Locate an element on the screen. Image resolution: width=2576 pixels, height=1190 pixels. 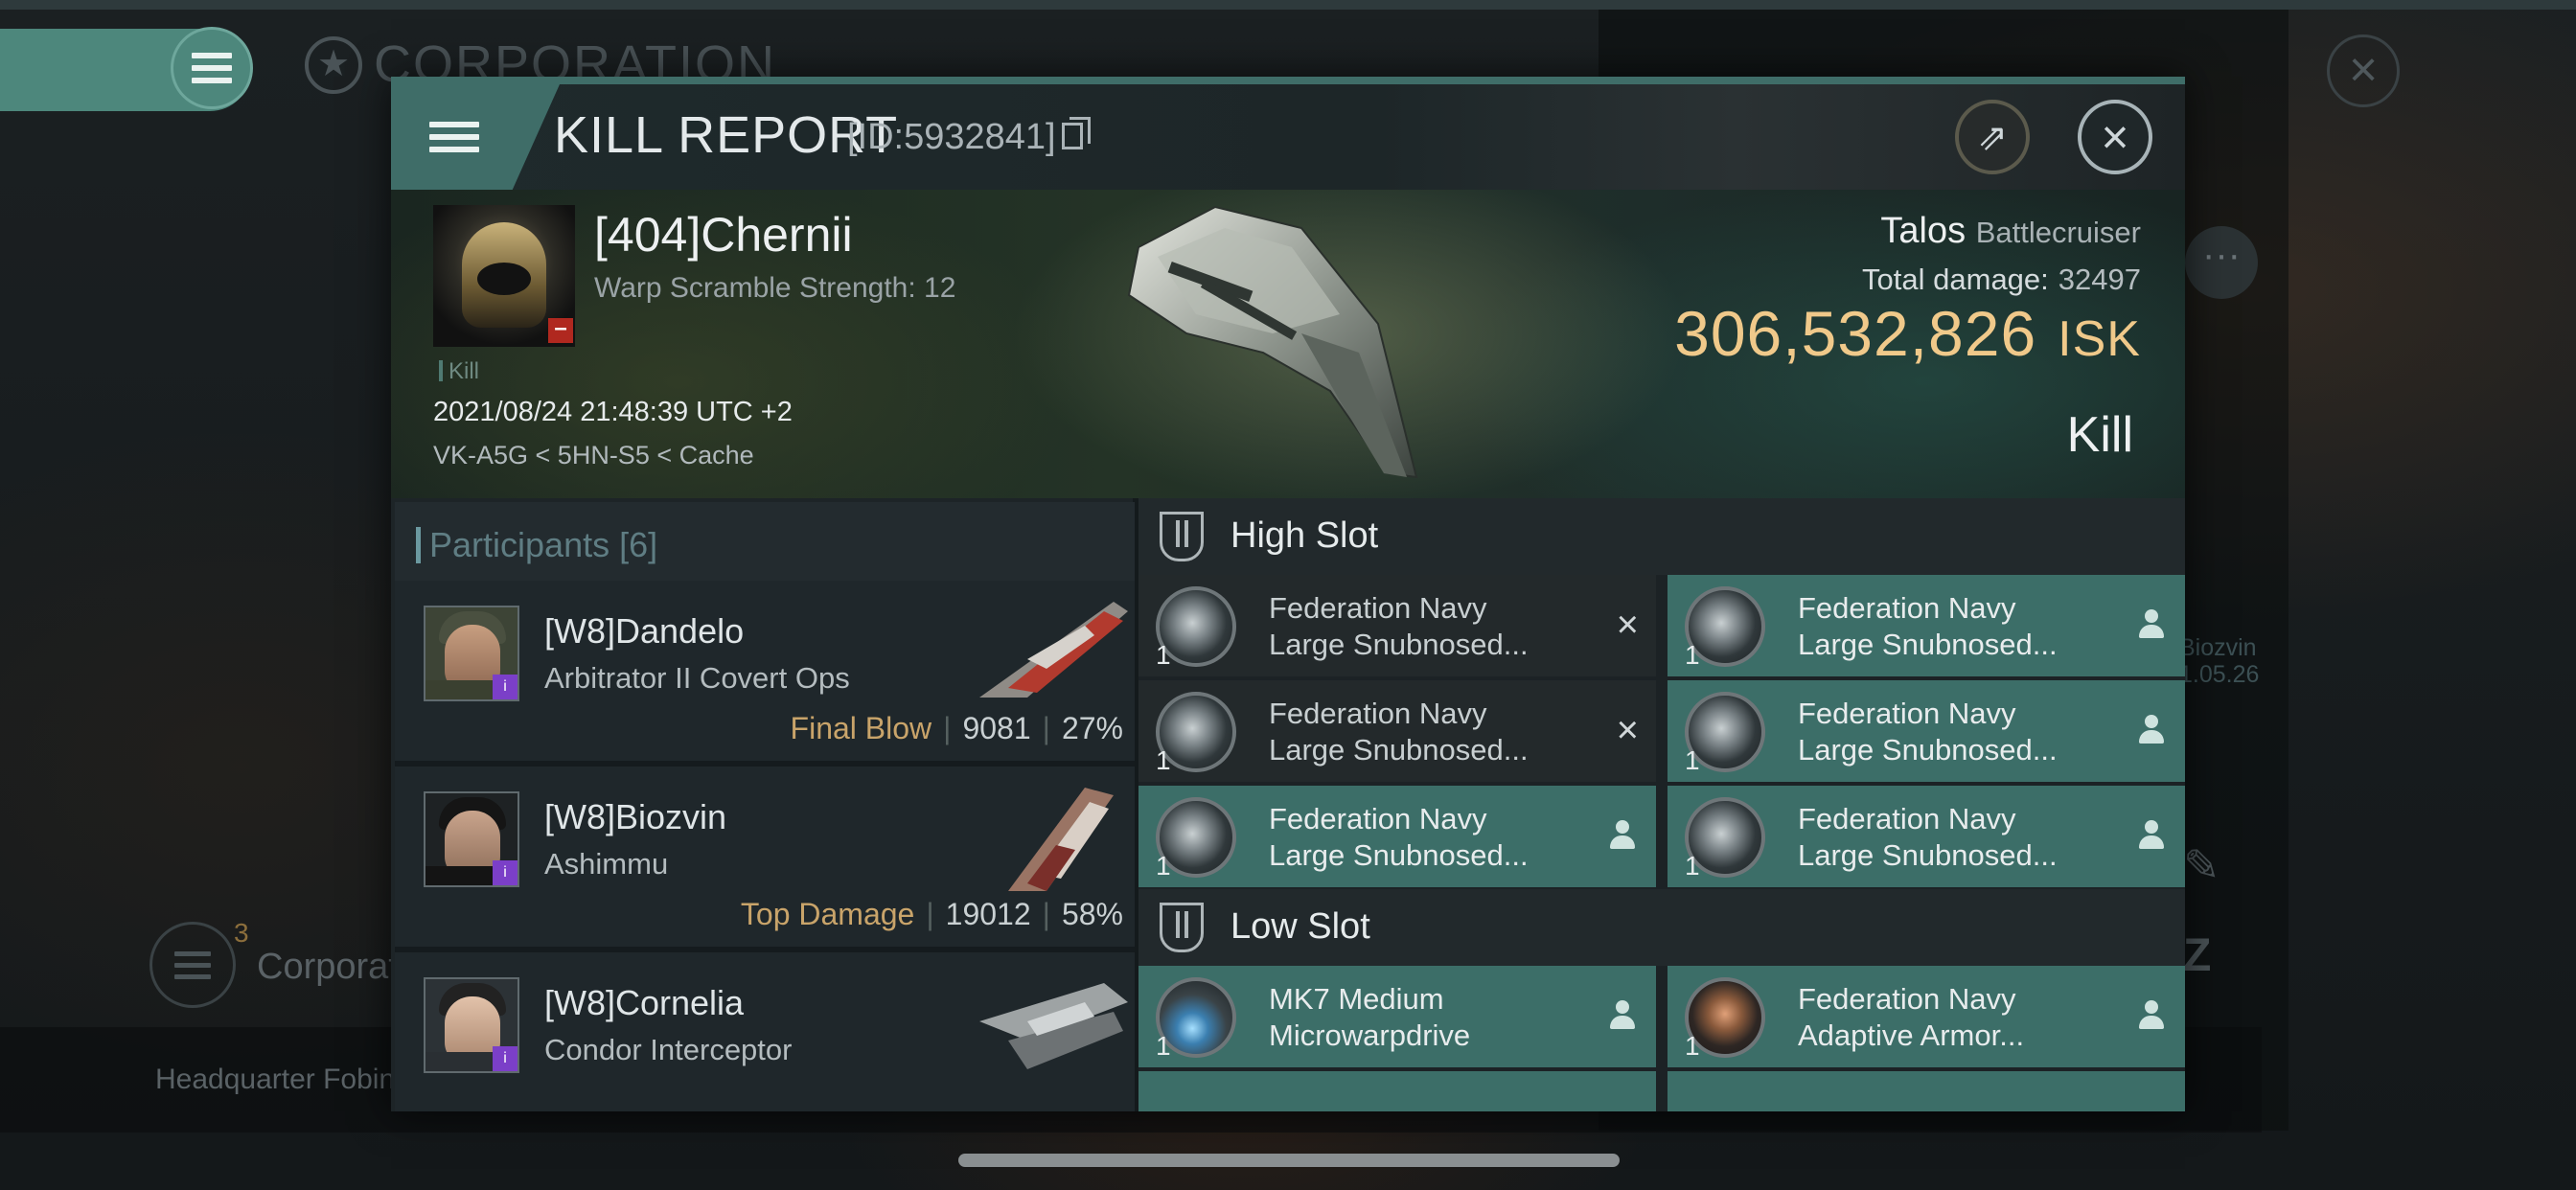
participant-name: [W8]Biozvin is located at coordinates (635, 817).